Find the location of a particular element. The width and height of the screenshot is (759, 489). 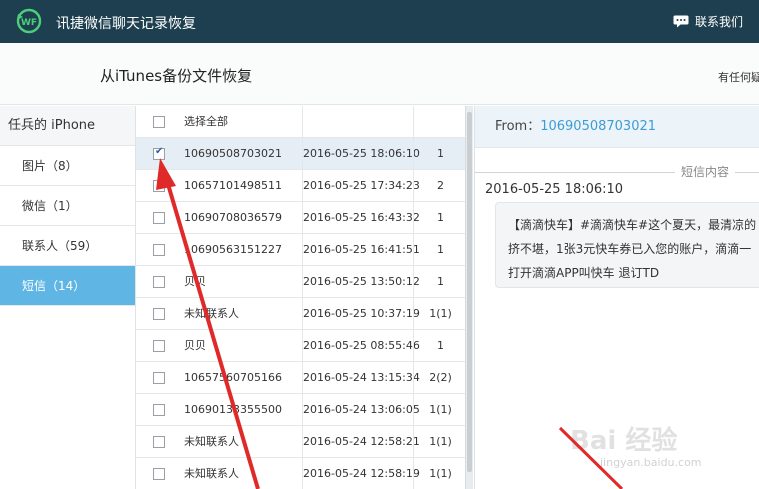

row-time: 2016-05-25 16:41:51 is located at coordinates (361, 250).